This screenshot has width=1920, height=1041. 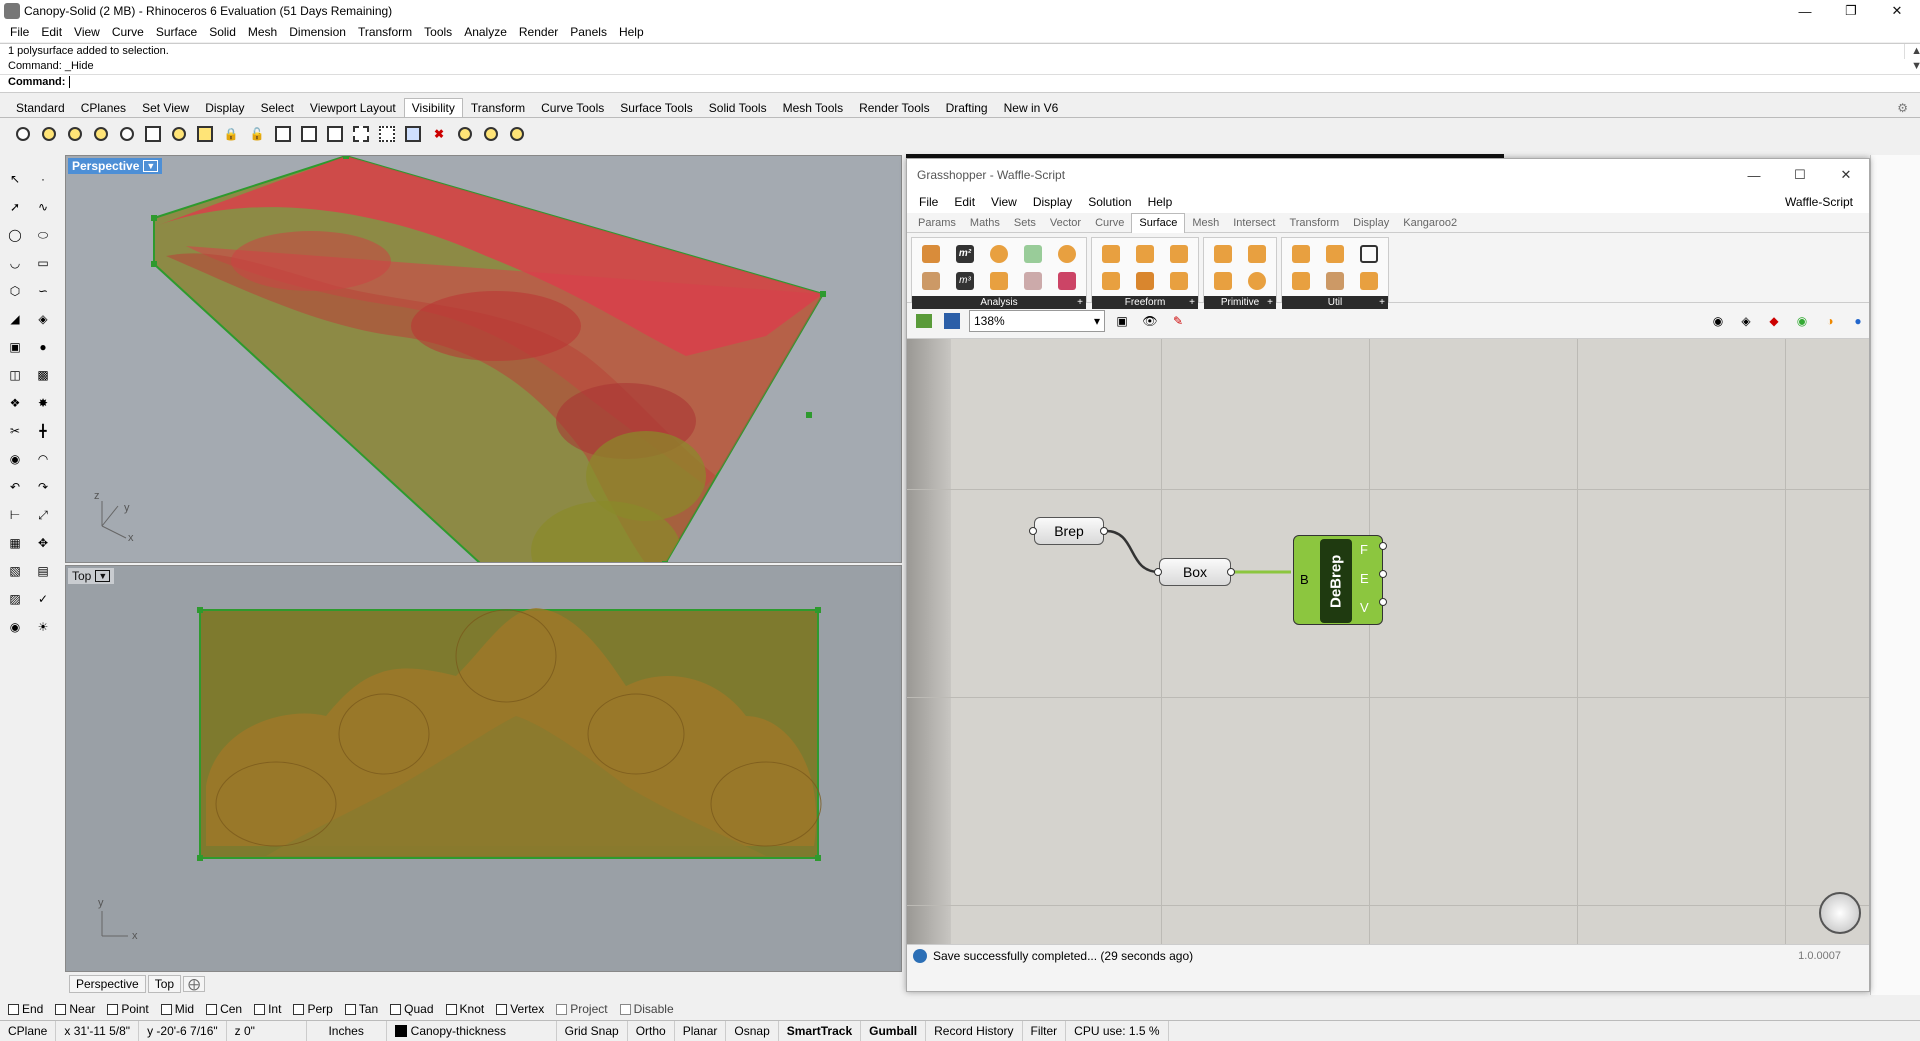 I want to click on tab-cplanes: CPlanes, so click(x=103, y=107).